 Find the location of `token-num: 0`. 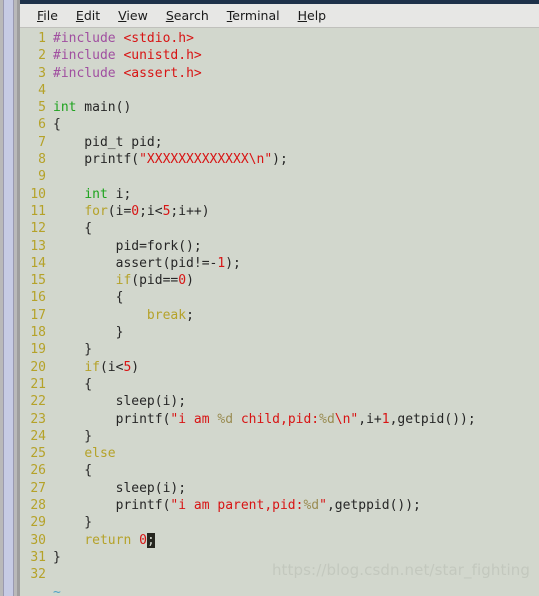

token-num: 0 is located at coordinates (182, 281).